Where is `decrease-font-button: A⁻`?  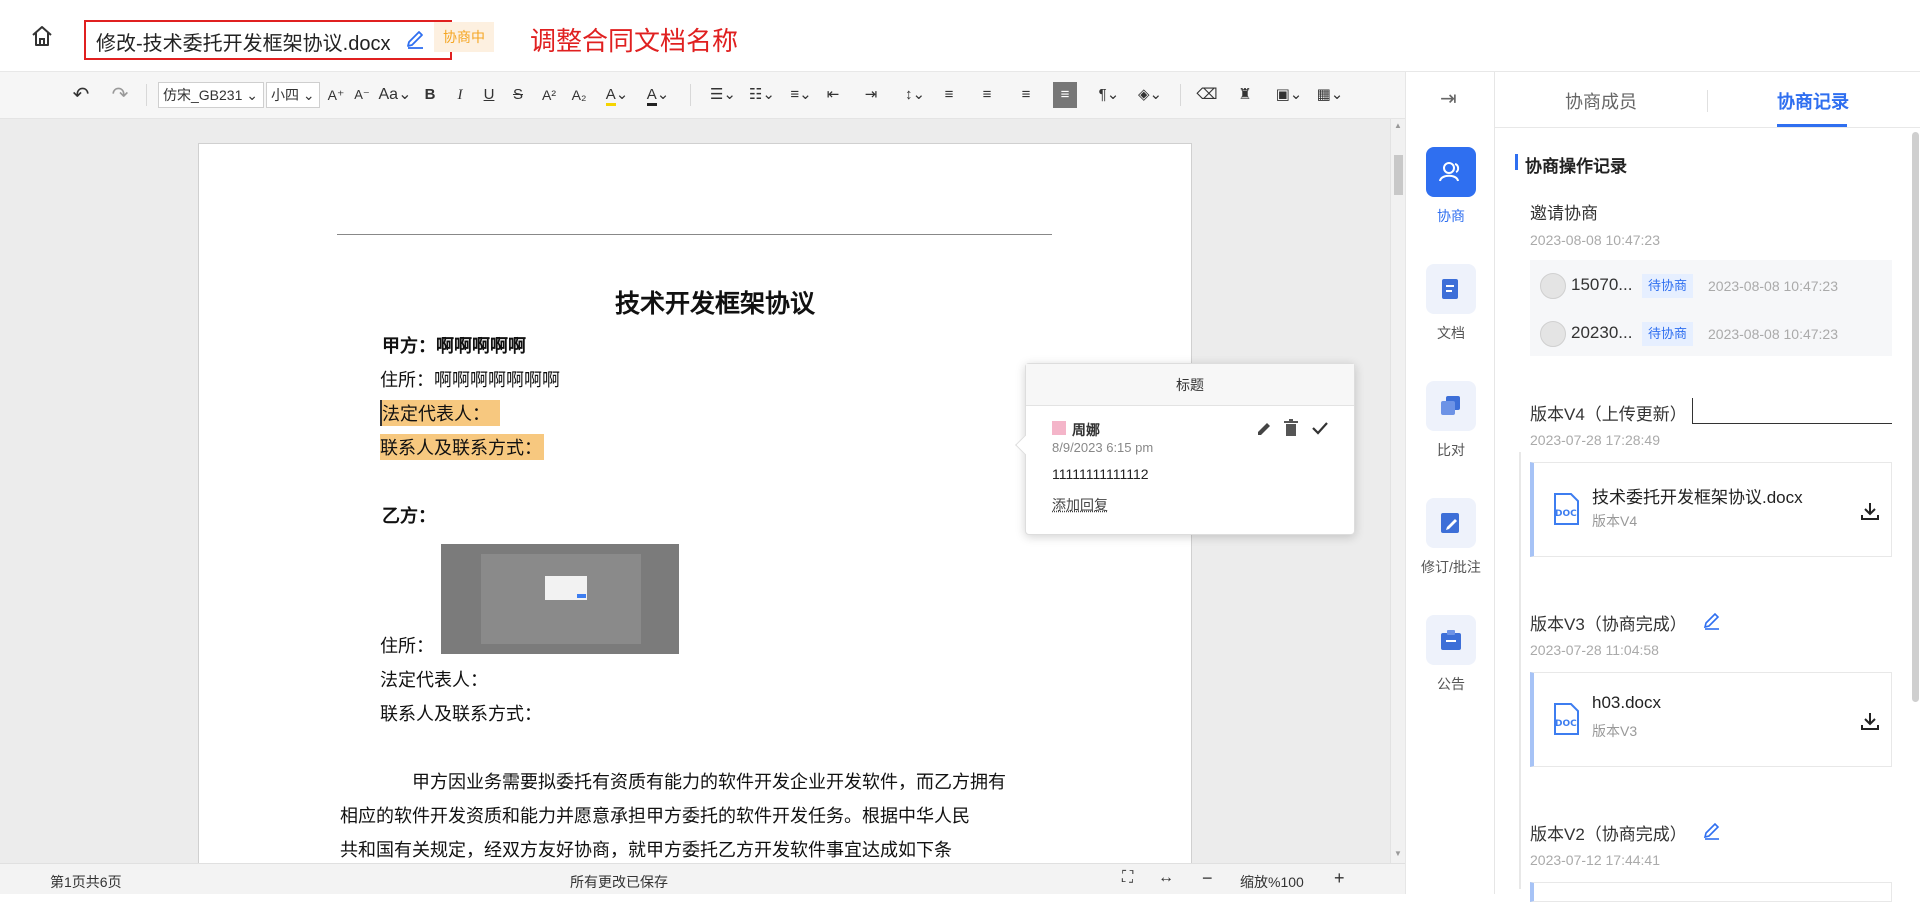
decrease-font-button: A⁻ is located at coordinates (362, 95).